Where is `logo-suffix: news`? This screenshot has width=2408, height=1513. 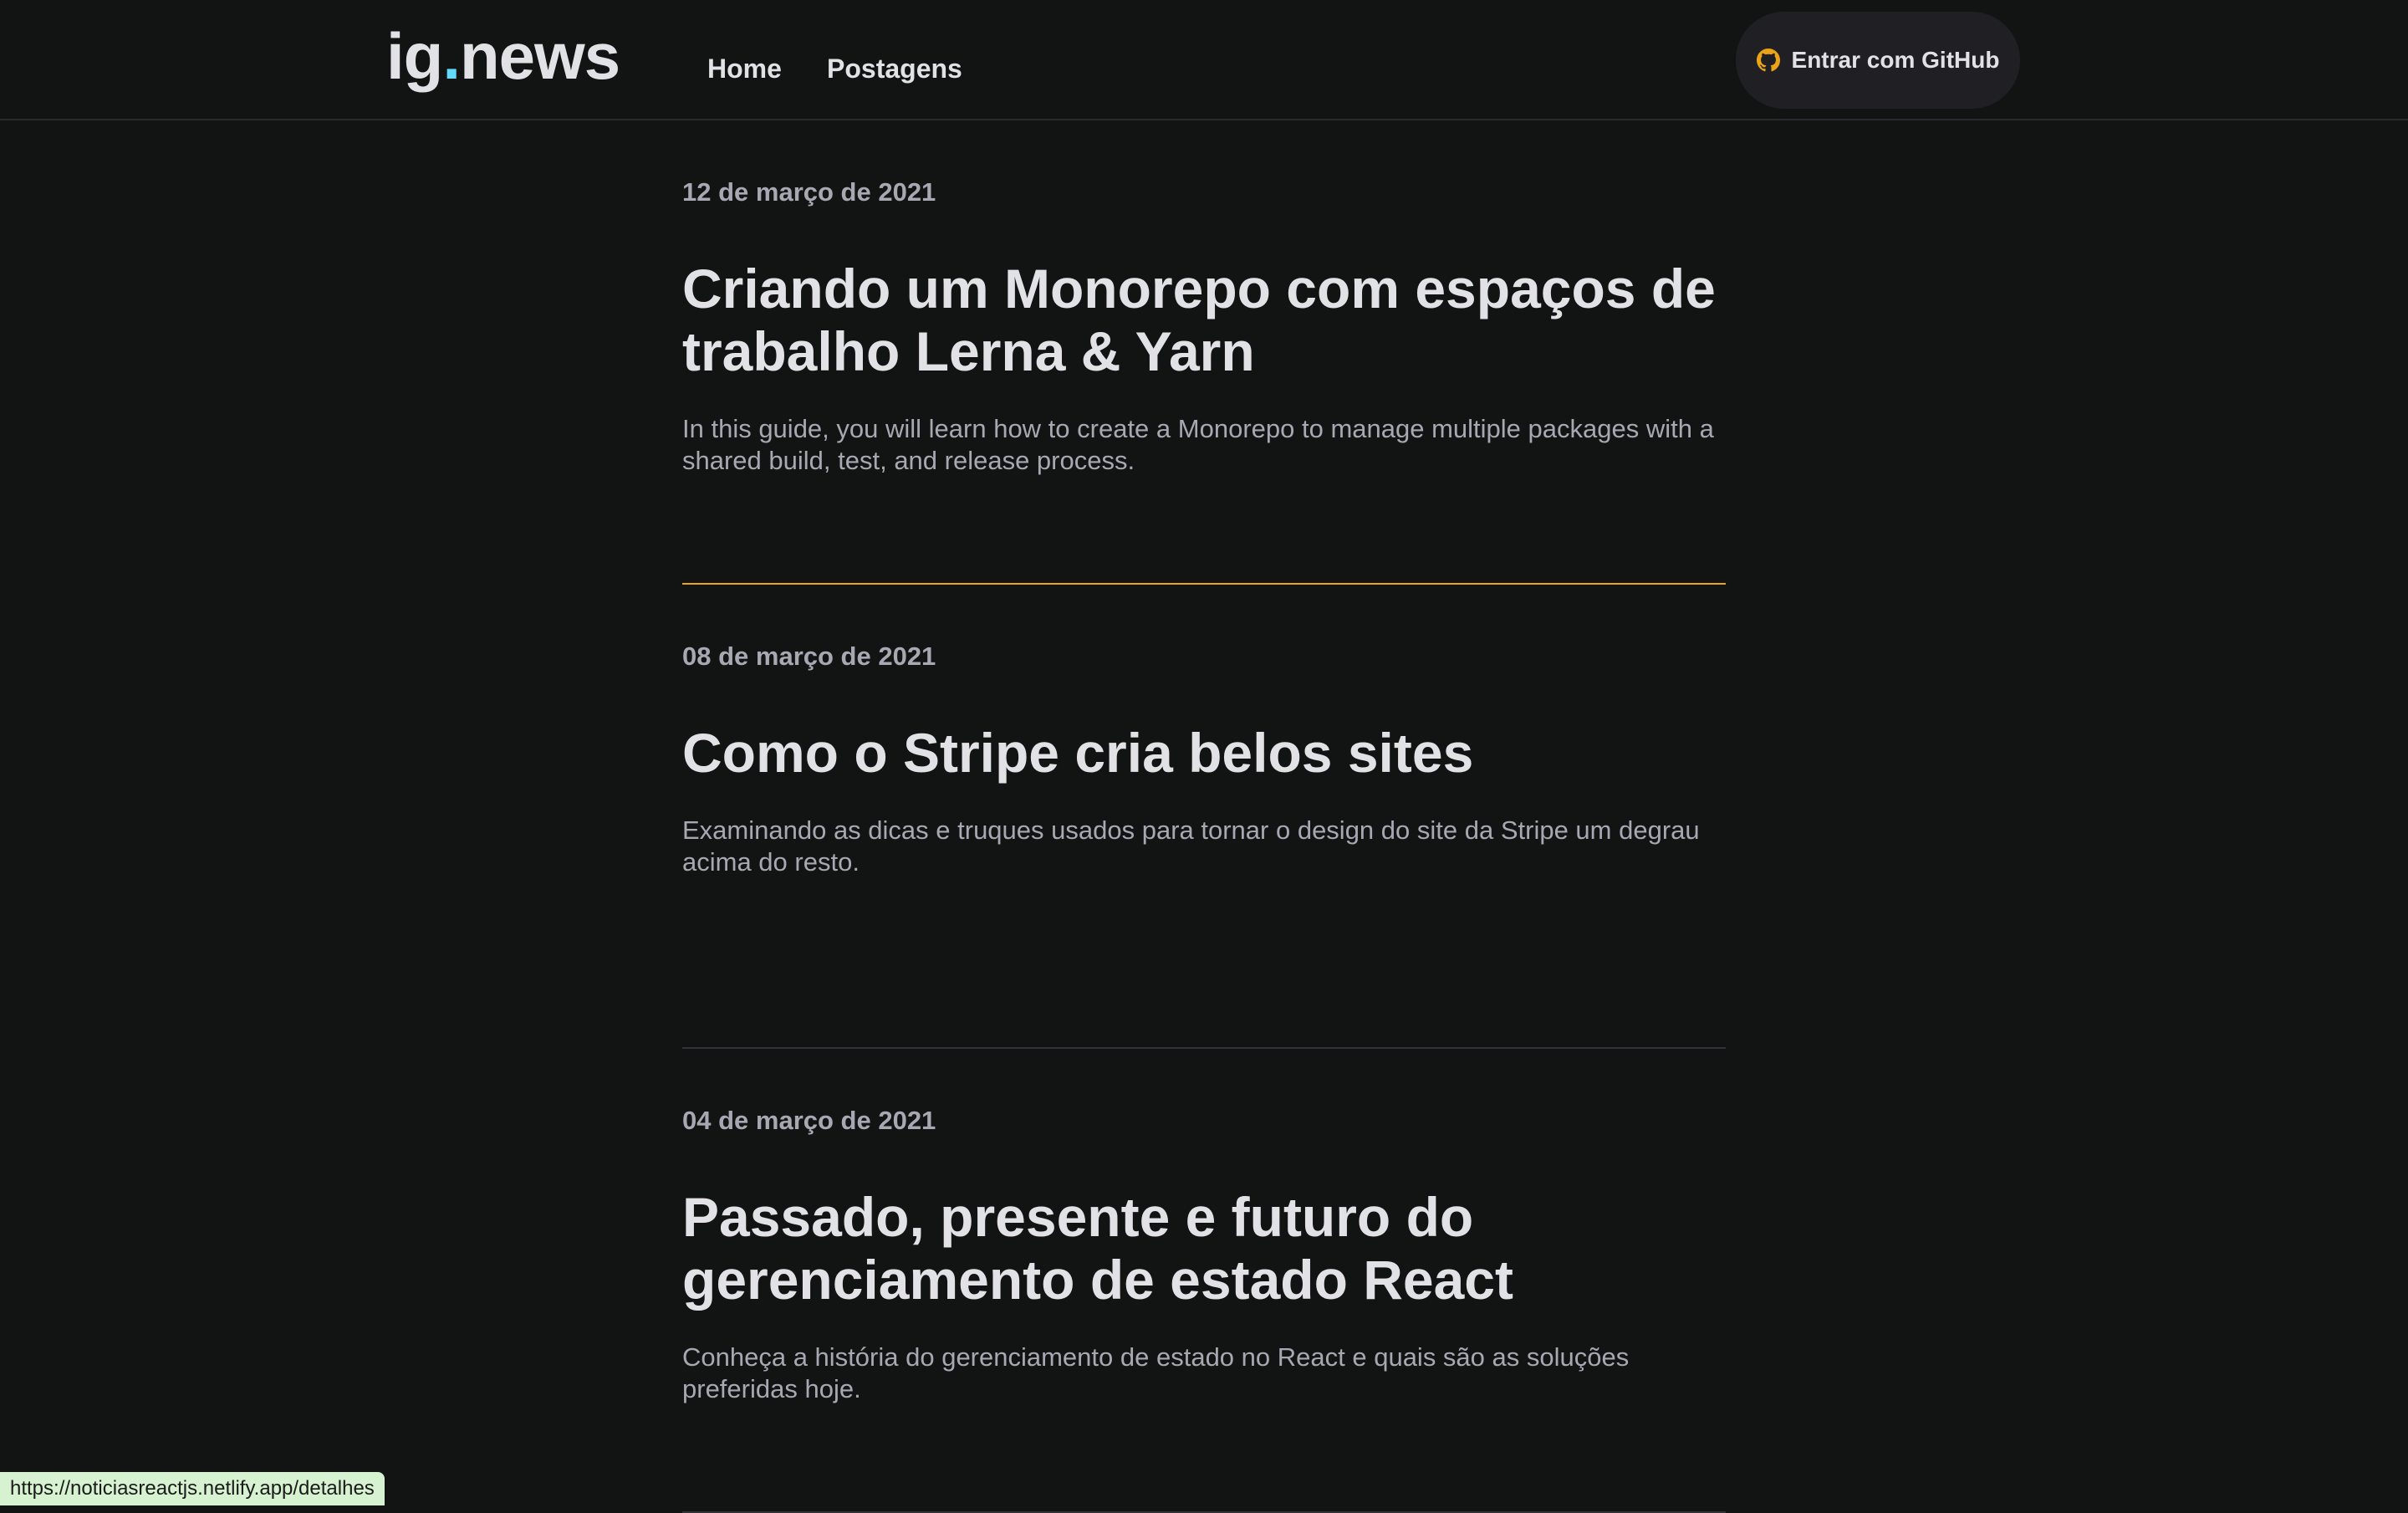 logo-suffix: news is located at coordinates (540, 56).